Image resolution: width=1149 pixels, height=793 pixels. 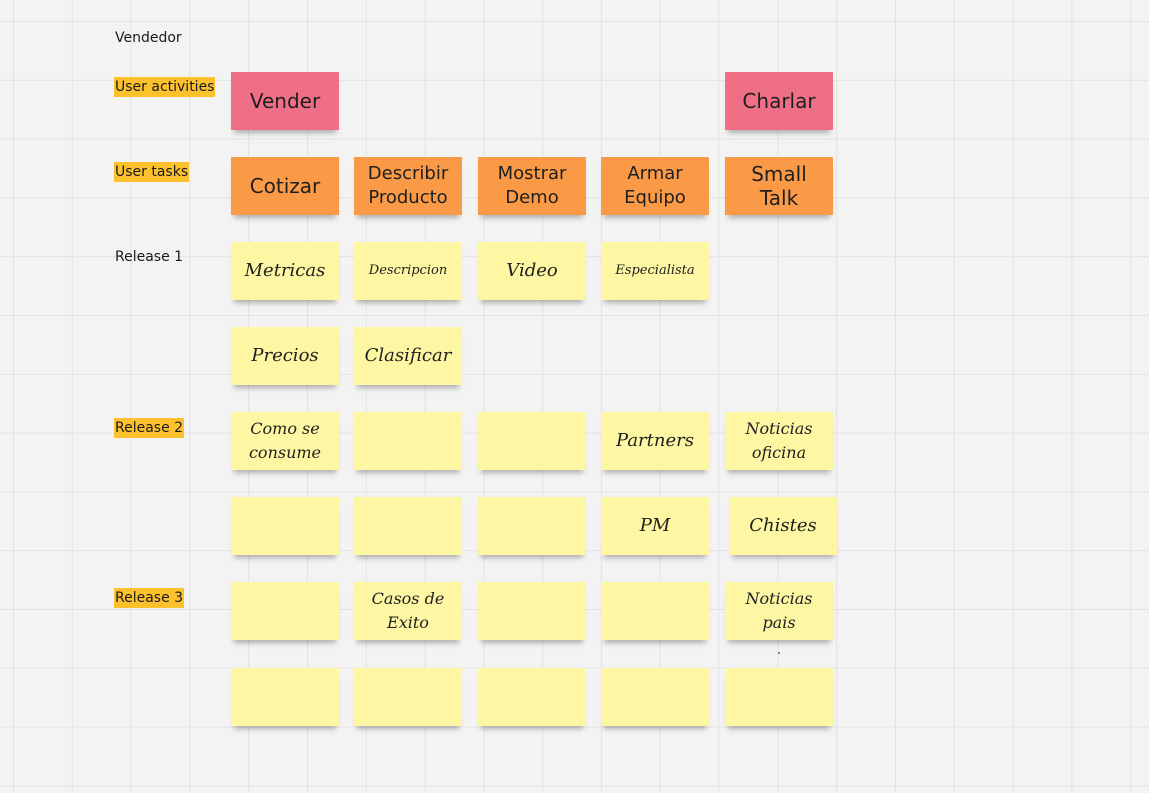 I want to click on story-sticky-pm: PM, so click(x=655, y=526).